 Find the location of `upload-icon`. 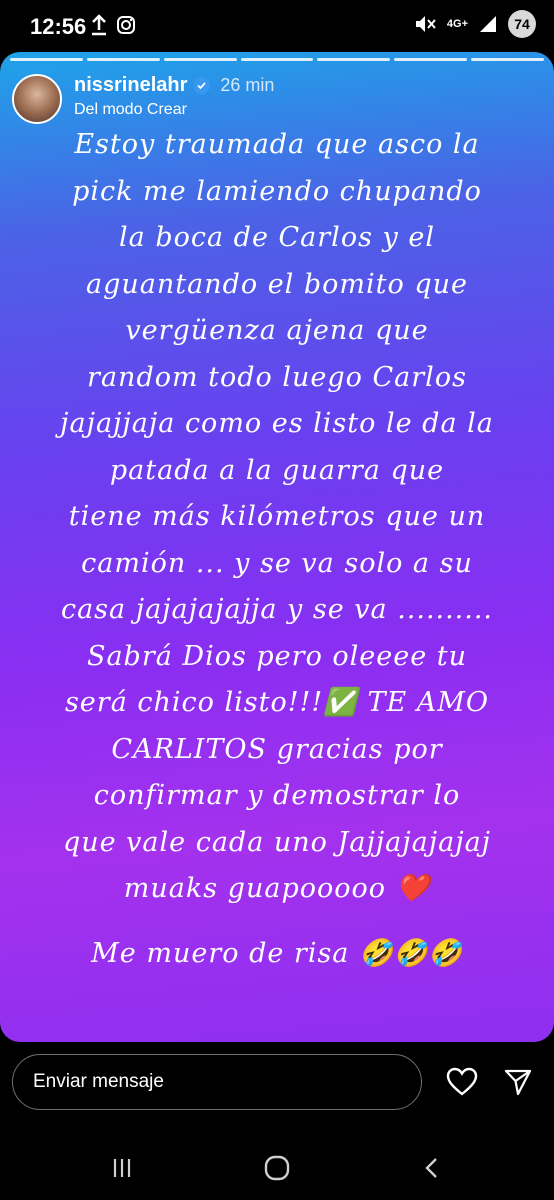

upload-icon is located at coordinates (99, 25).